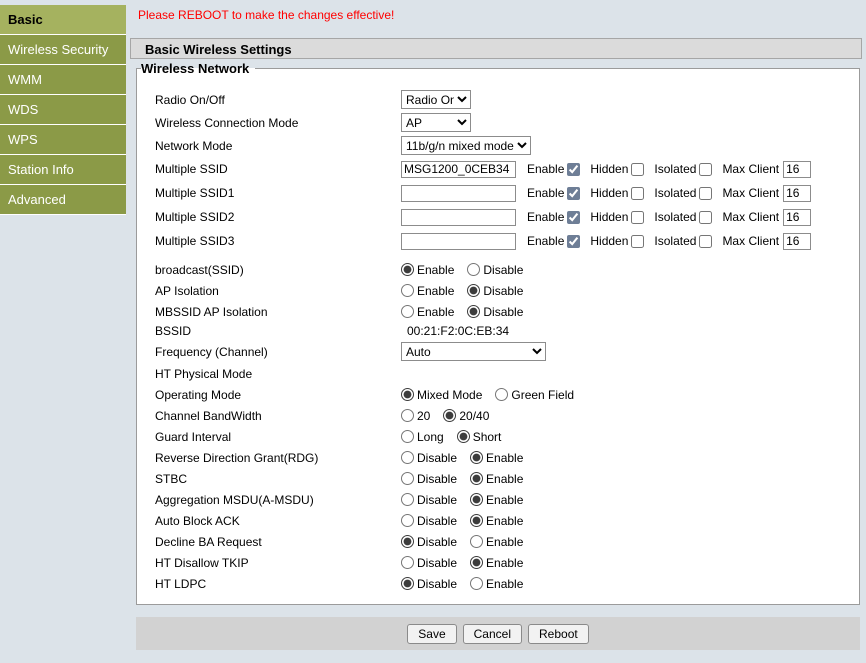 This screenshot has height=663, width=866. What do you see at coordinates (63, 200) in the screenshot?
I see `sidebar-item-advanced: Advanced` at bounding box center [63, 200].